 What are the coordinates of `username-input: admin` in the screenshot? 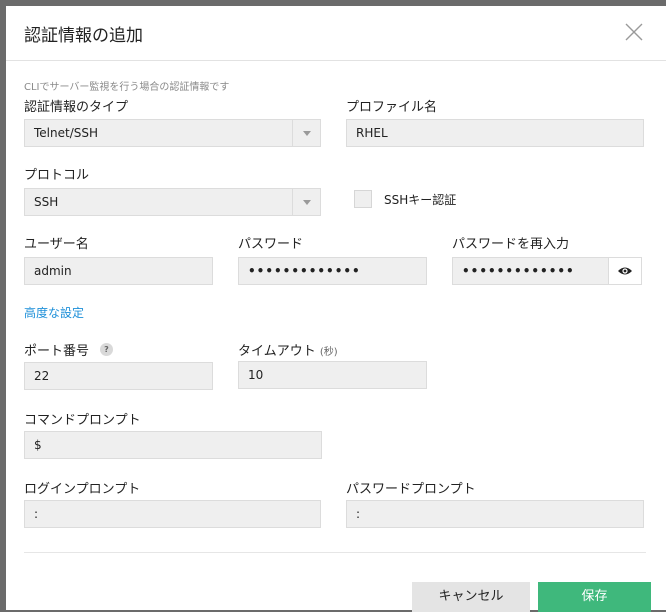 It's located at (118, 271).